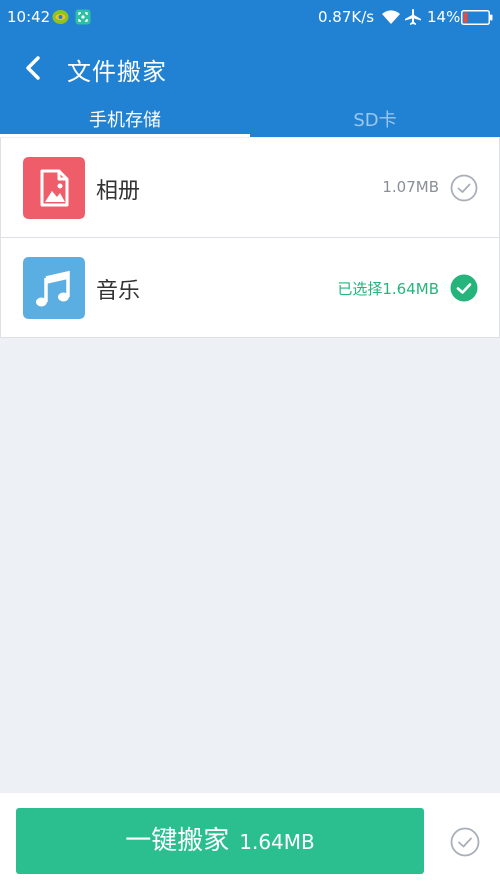  Describe the element at coordinates (34, 68) in the screenshot. I see `chevron-left-icon` at that location.